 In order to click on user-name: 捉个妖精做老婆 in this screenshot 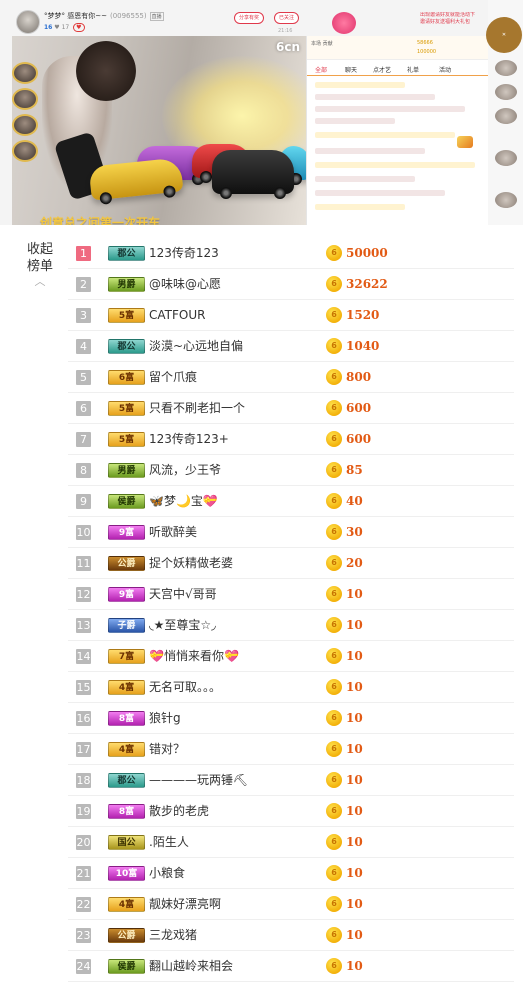, I will do `click(191, 563)`.